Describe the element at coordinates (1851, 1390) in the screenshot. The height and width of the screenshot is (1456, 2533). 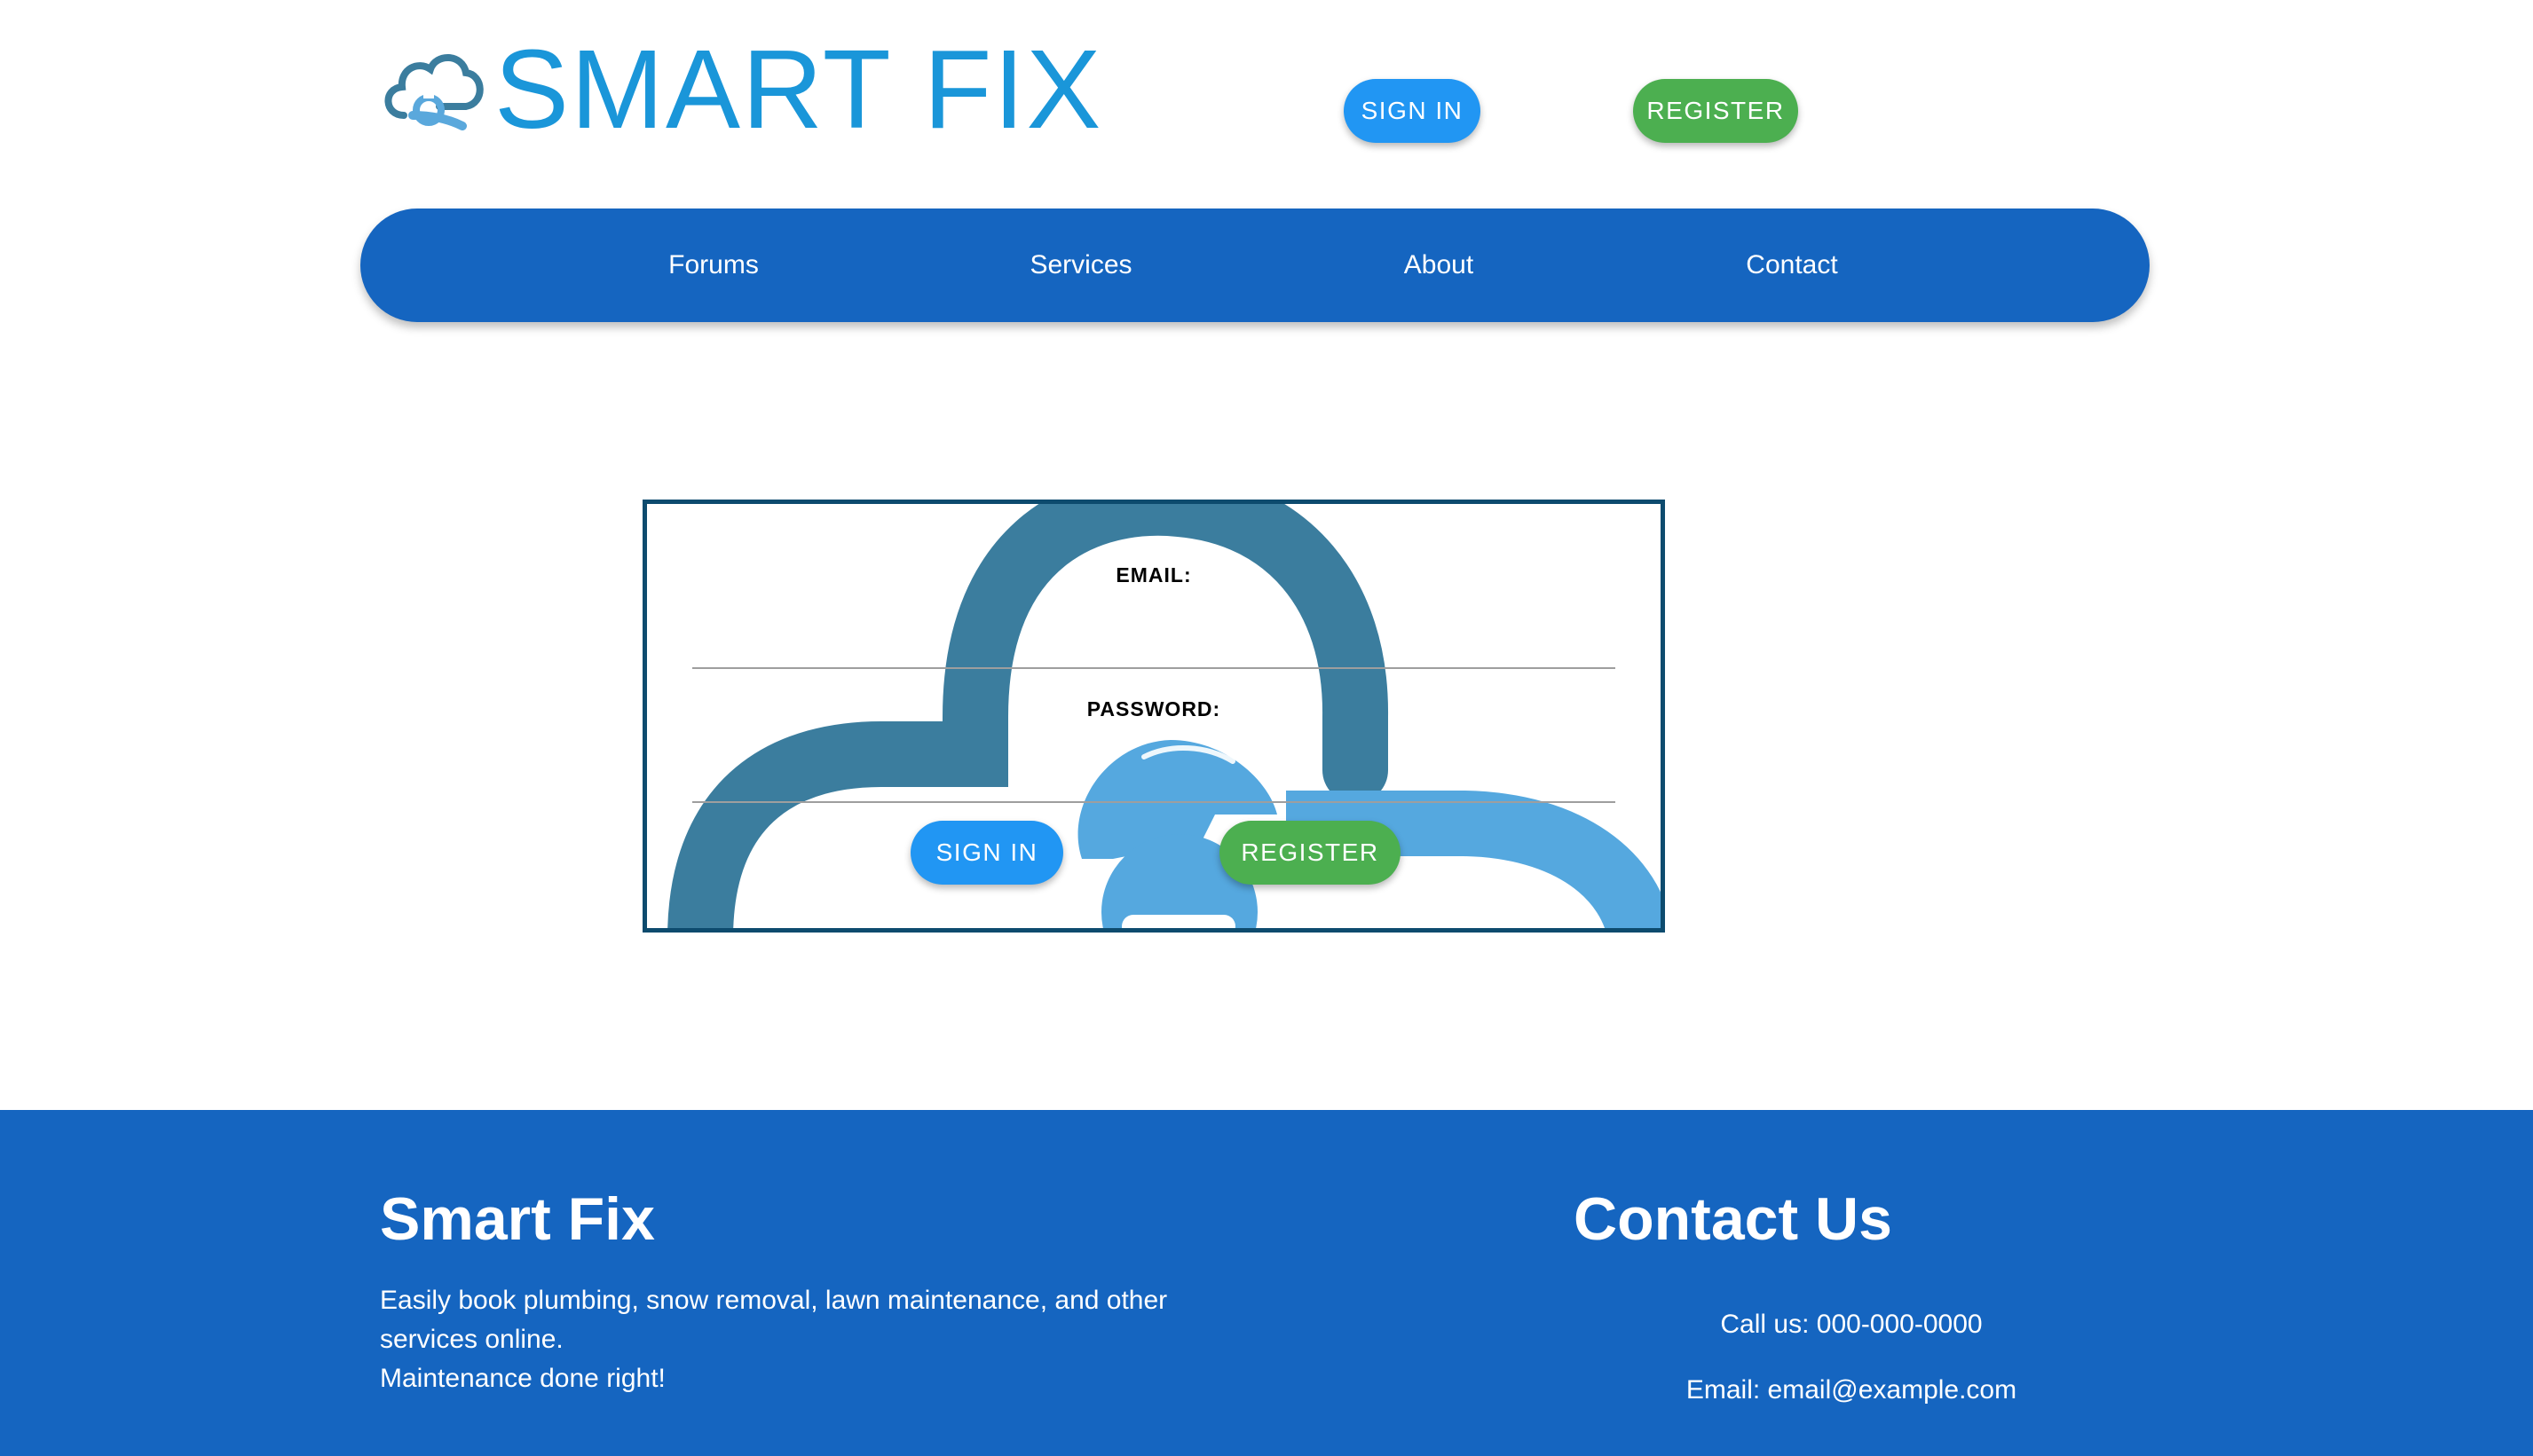
I see `footer-email: Email: email@example.com` at that location.